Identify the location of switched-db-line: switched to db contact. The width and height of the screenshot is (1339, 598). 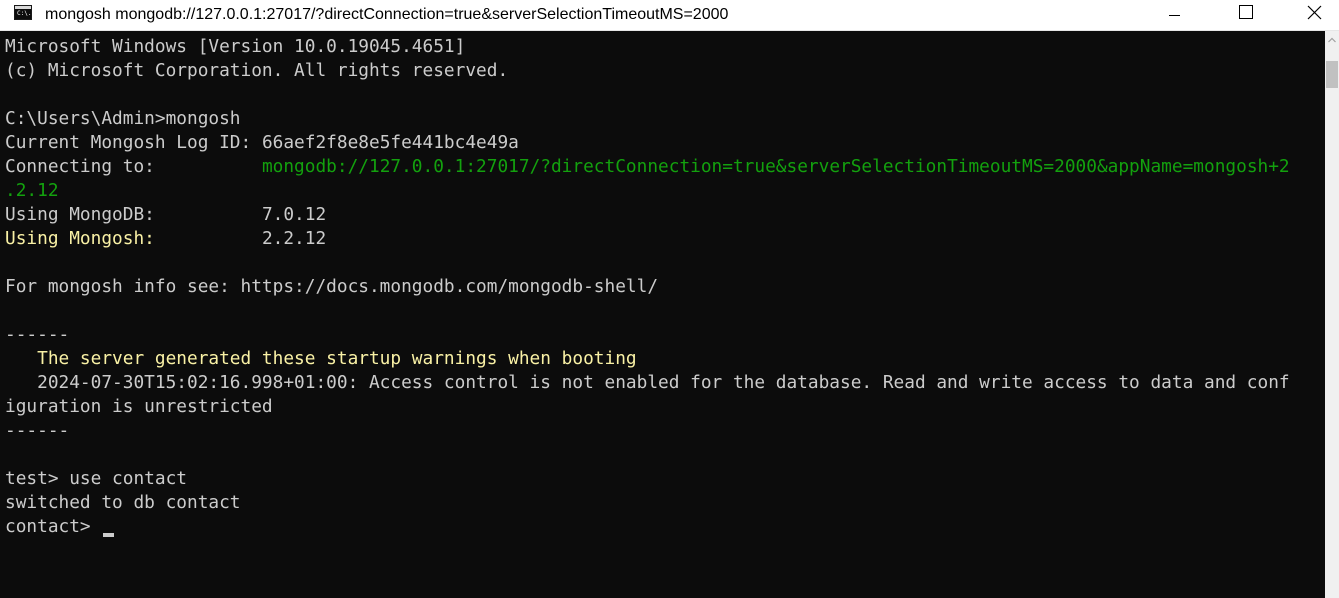
(123, 502).